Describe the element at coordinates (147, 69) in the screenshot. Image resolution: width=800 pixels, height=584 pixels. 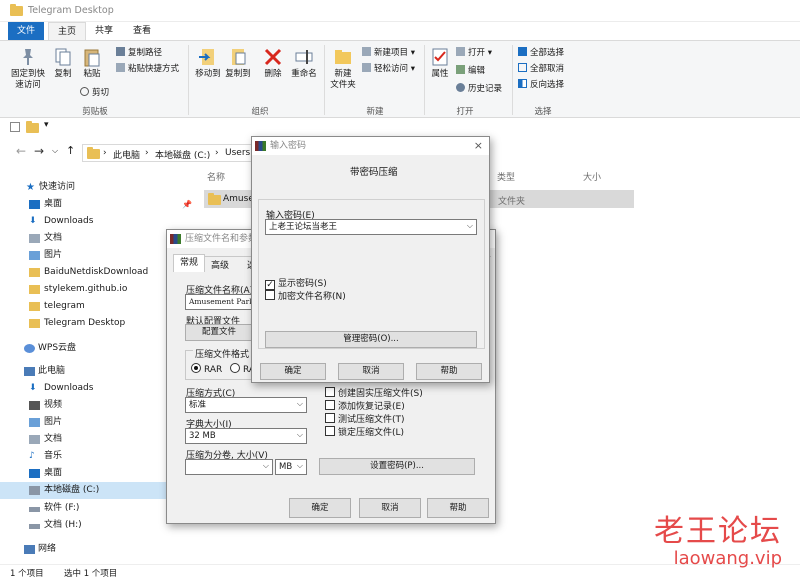
I see `paste-shortcut-button: 粘贴快捷方式` at that location.